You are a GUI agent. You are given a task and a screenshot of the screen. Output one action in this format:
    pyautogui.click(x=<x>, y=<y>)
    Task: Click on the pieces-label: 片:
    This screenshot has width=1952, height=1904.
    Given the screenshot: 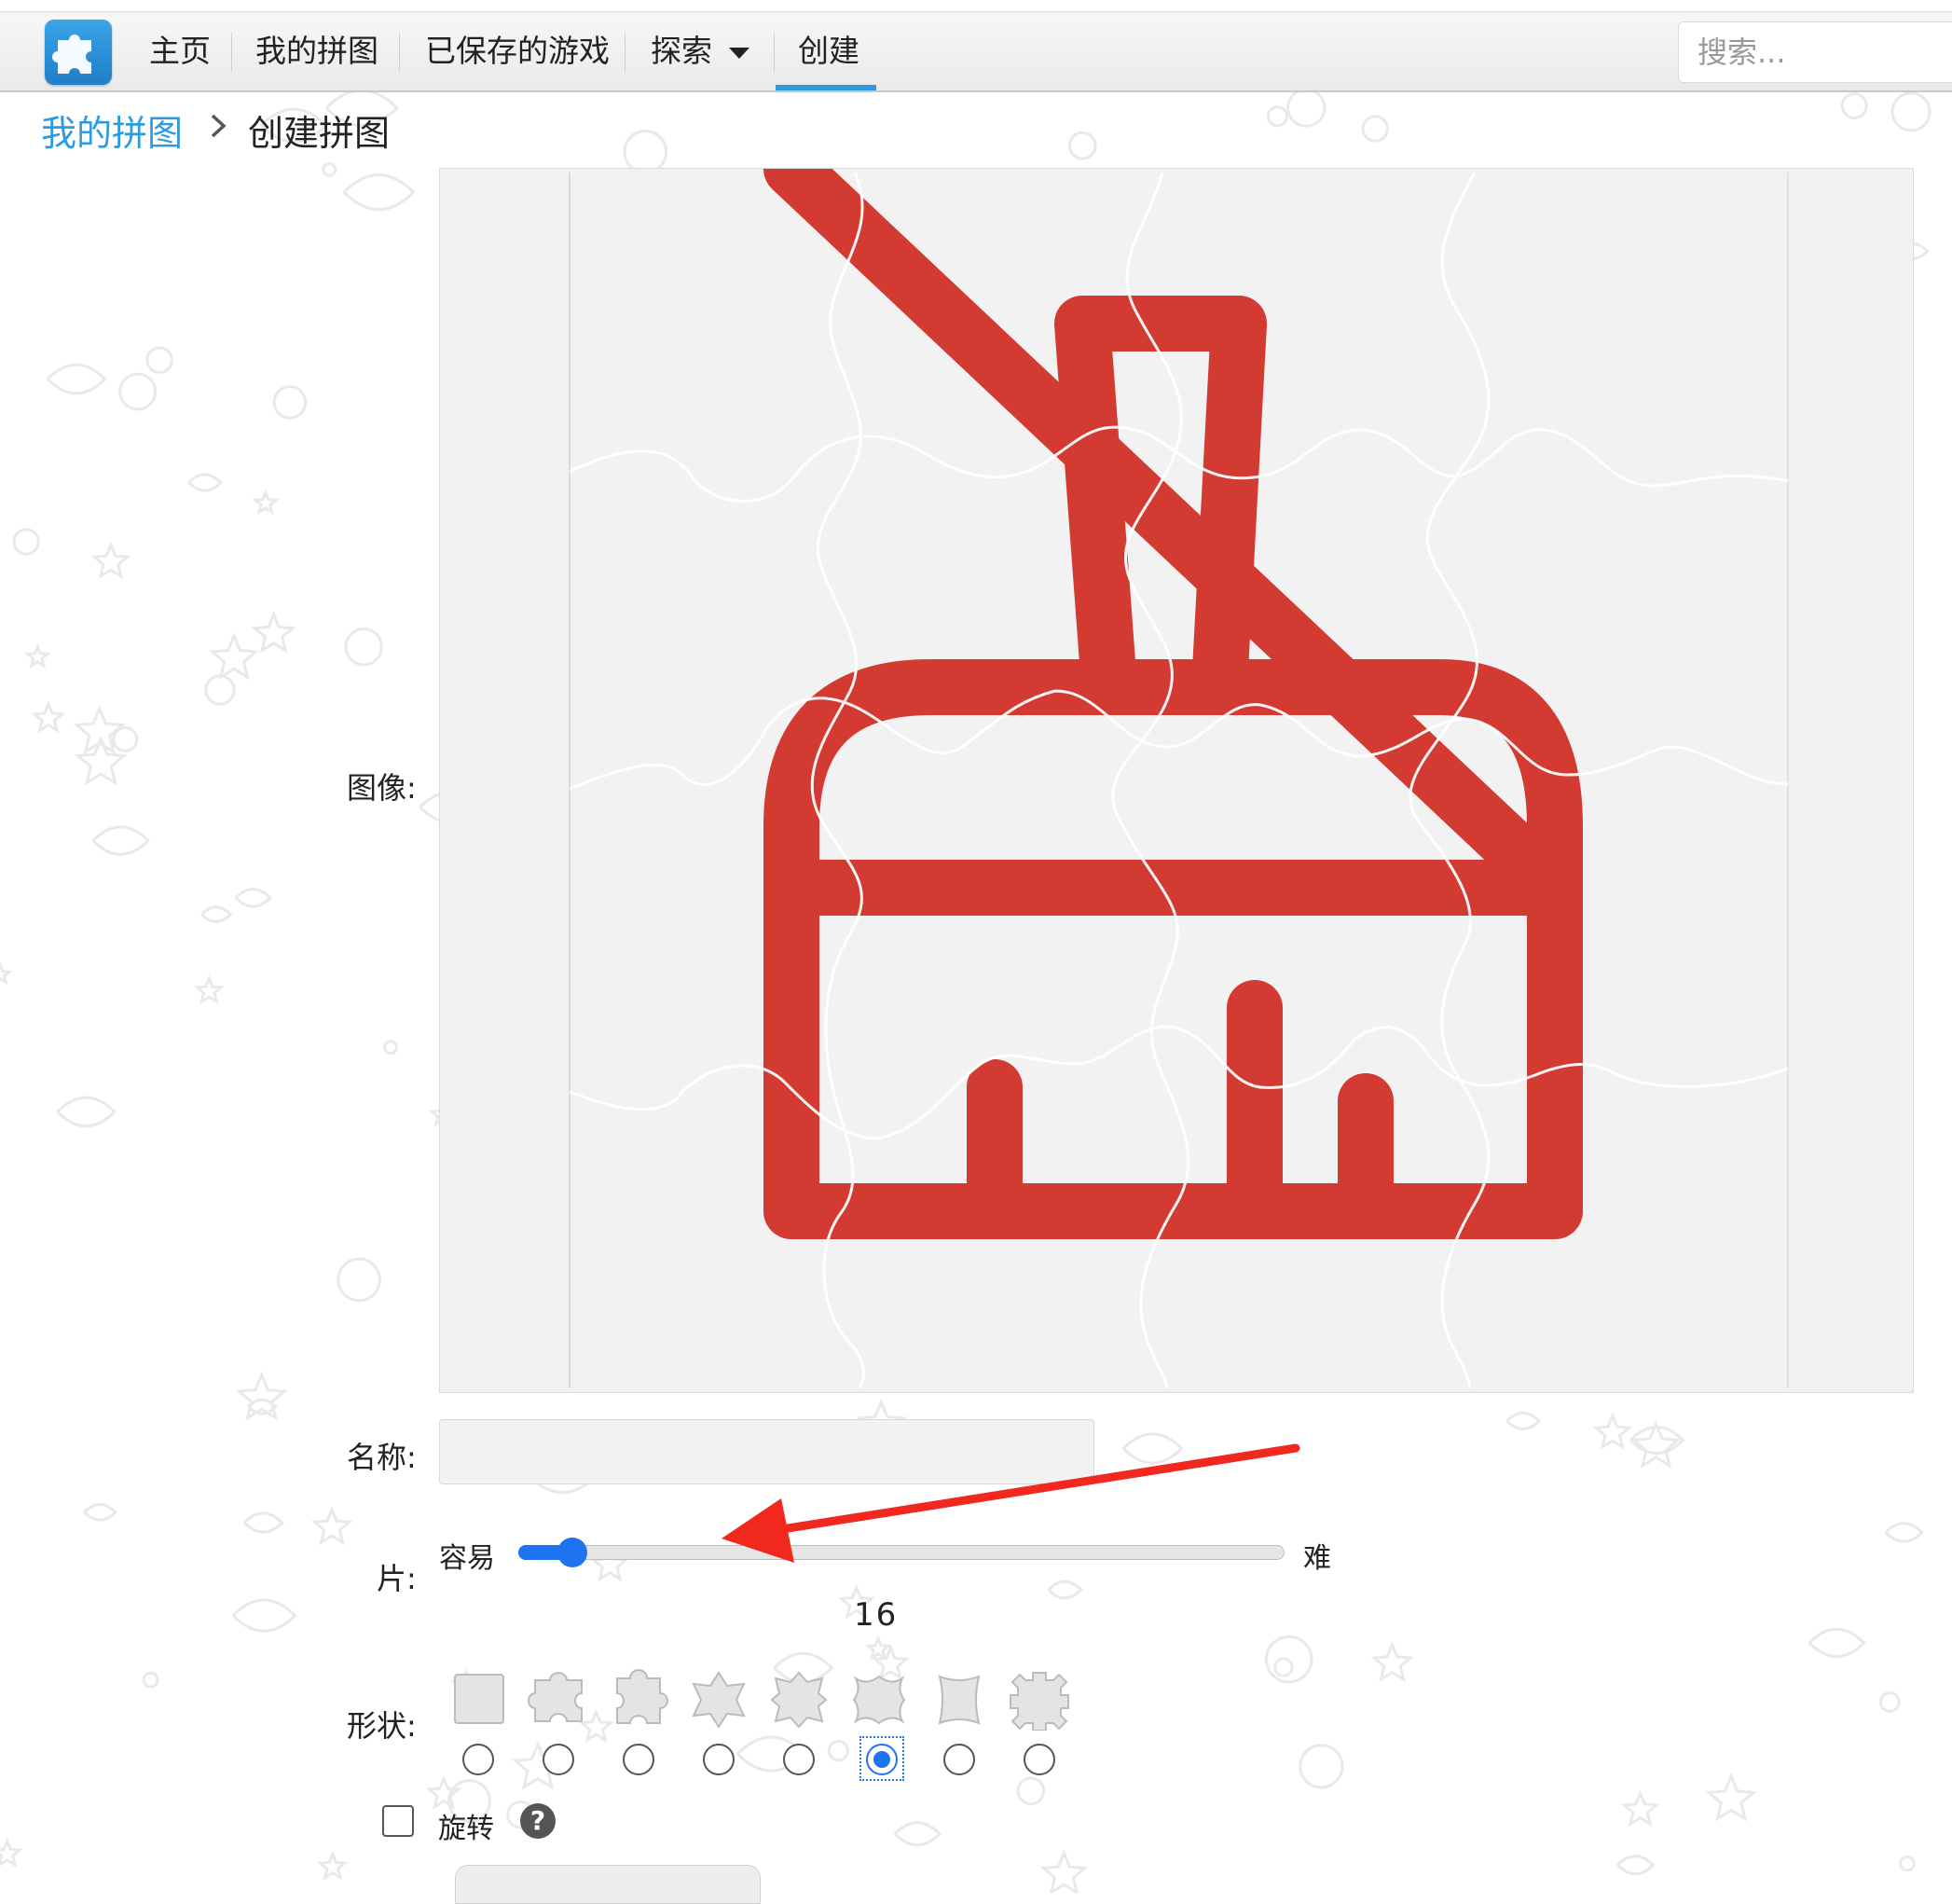 What is the action you would take?
    pyautogui.click(x=397, y=1578)
    